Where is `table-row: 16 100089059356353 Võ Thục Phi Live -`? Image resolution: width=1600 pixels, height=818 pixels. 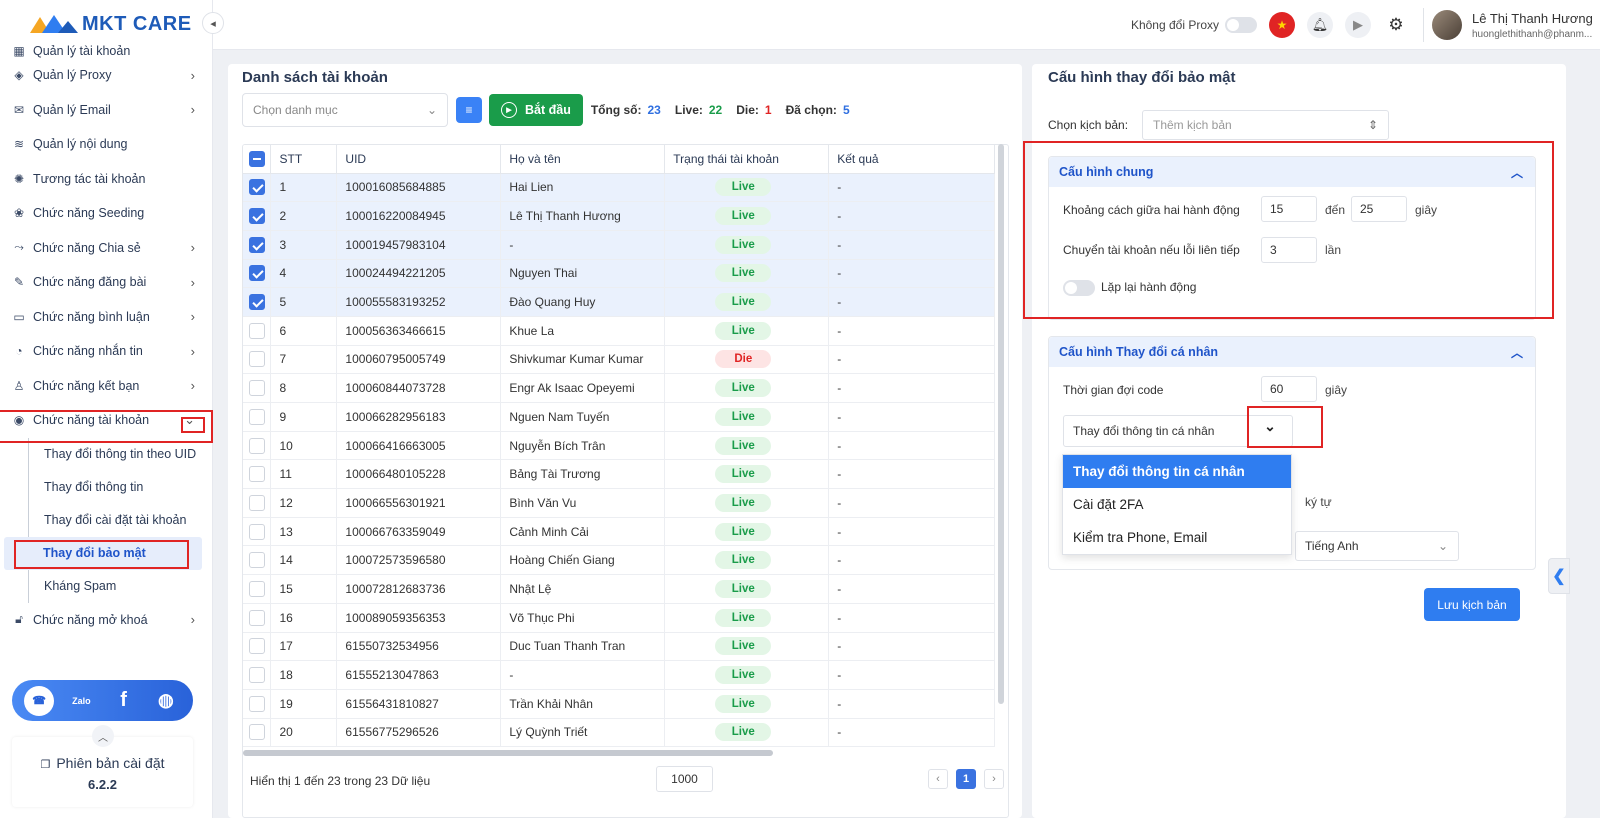 table-row: 16 100089059356353 Võ Thục Phi Live - is located at coordinates (619, 618).